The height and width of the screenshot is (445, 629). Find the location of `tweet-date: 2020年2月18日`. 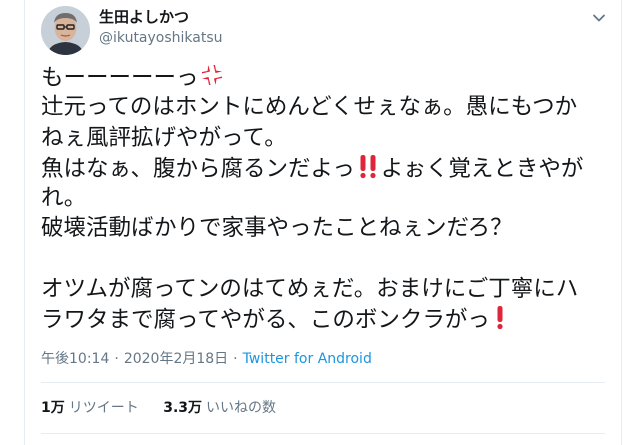

tweet-date: 2020年2月18日 is located at coordinates (176, 359).